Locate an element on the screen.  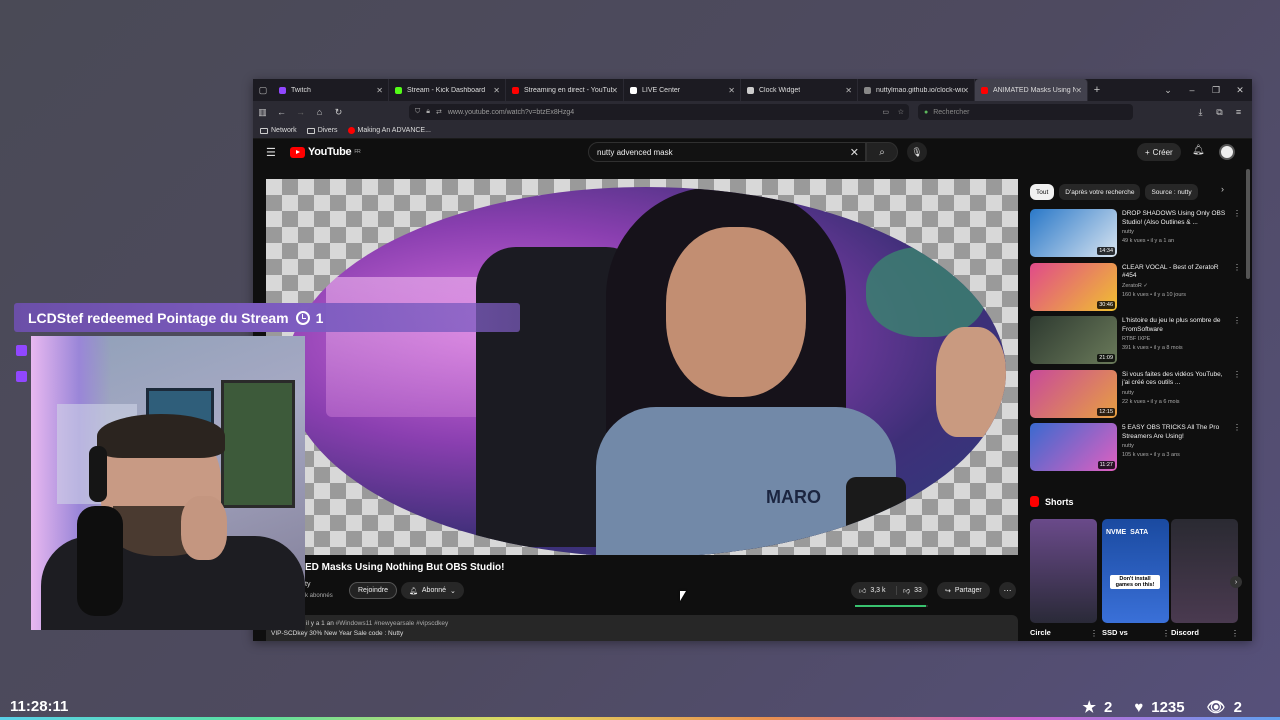
recommendation-thumbnail: 14:34 is located at coordinates (1073, 233).